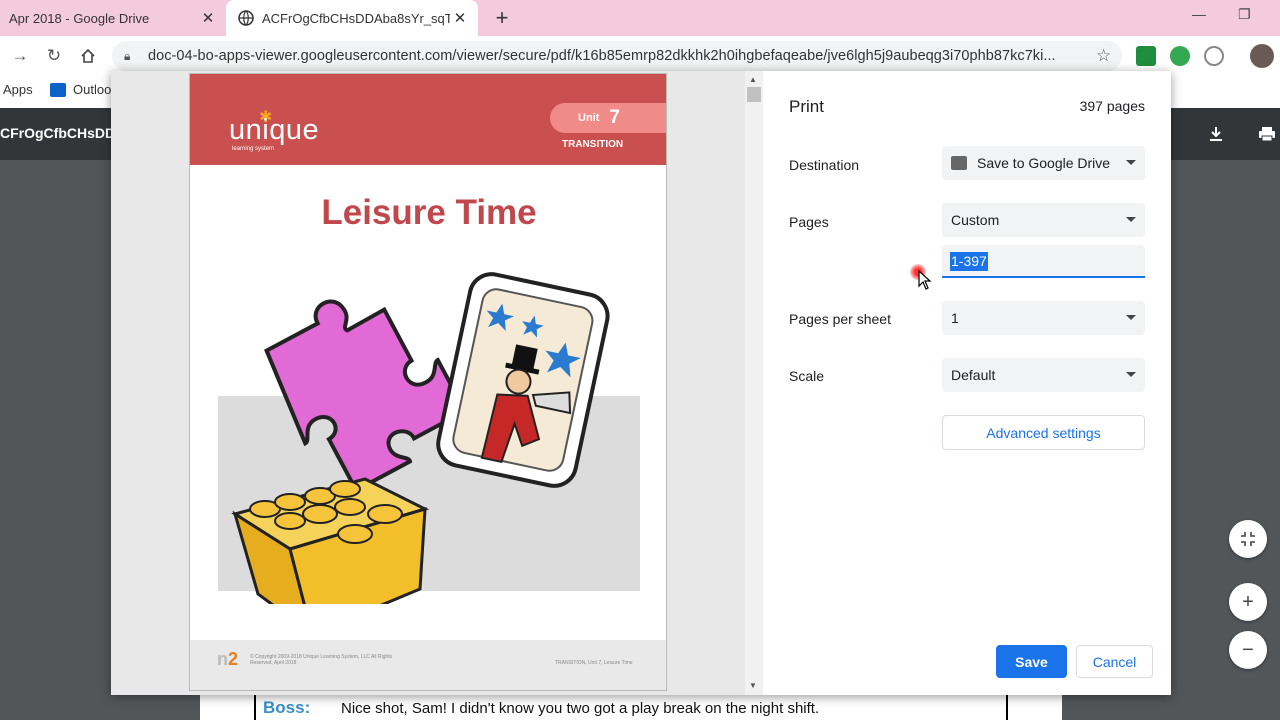 Image resolution: width=1280 pixels, height=720 pixels. Describe the element at coordinates (754, 94) in the screenshot. I see `scroll-thumb` at that location.